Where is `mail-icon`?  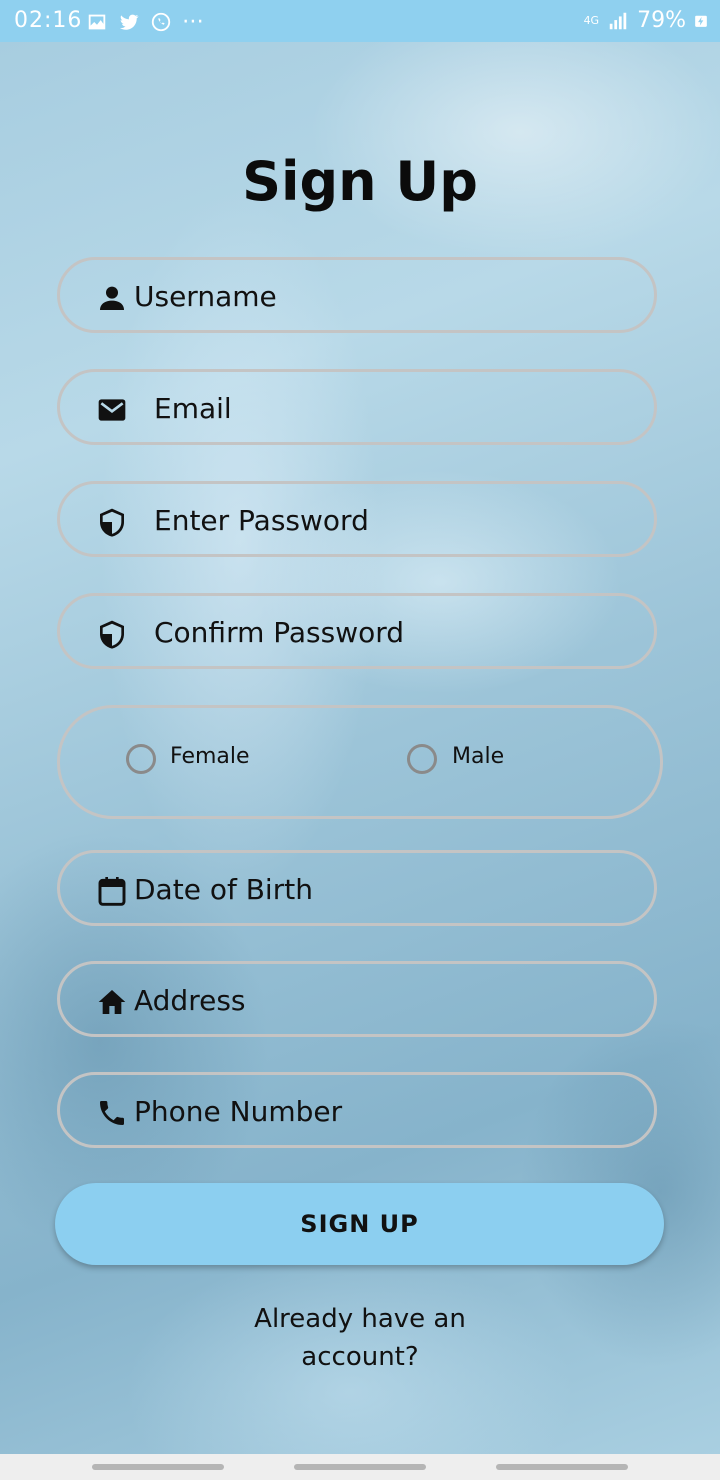 mail-icon is located at coordinates (112, 410).